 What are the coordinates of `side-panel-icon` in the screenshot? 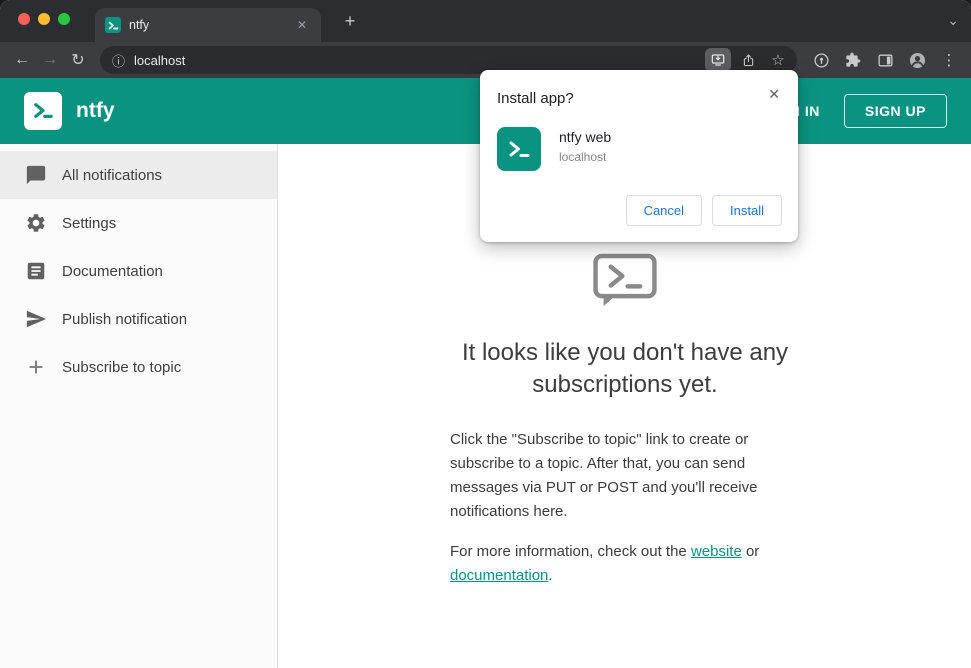 It's located at (885, 60).